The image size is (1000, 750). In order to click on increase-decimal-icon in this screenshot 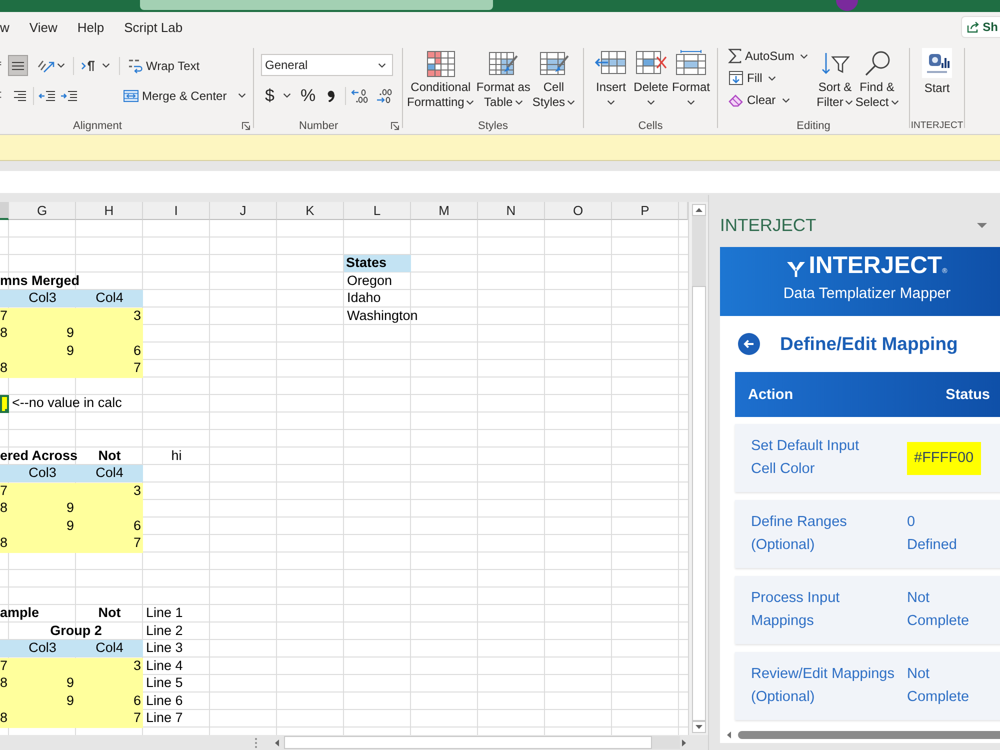, I will do `click(359, 96)`.